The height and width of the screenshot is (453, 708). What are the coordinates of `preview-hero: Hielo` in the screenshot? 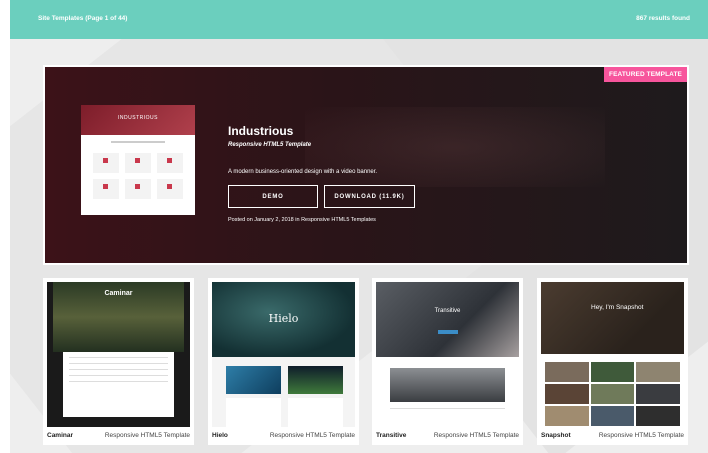 It's located at (283, 319).